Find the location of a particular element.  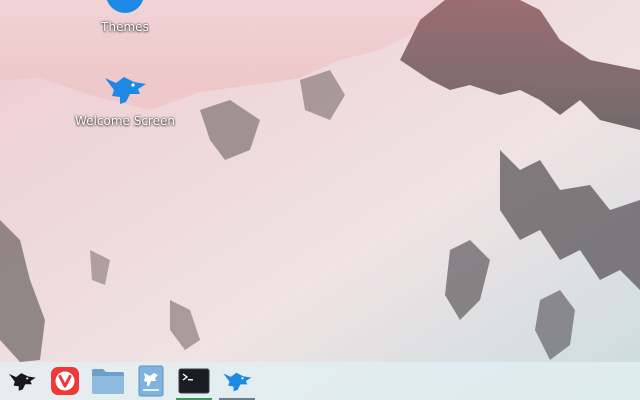

terminal-task-button is located at coordinates (194, 381).